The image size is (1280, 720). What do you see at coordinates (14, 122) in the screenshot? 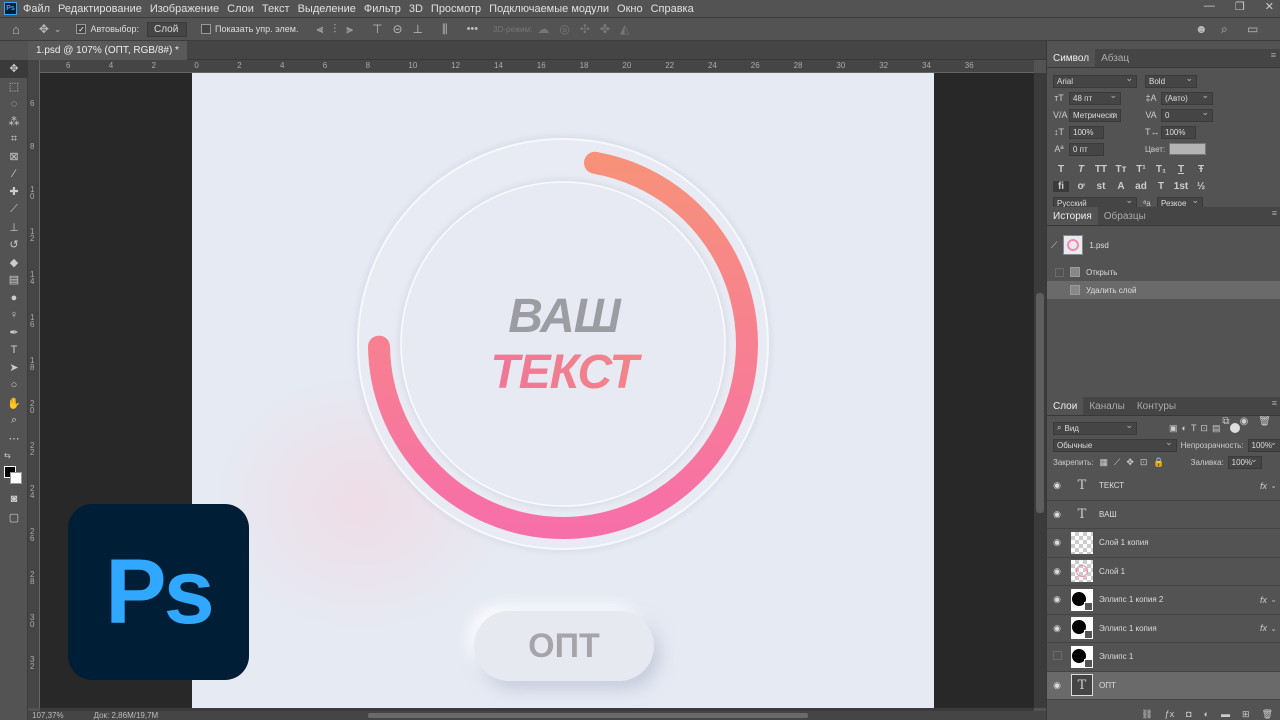
I see `magic-wand-icon: ⁂` at bounding box center [14, 122].